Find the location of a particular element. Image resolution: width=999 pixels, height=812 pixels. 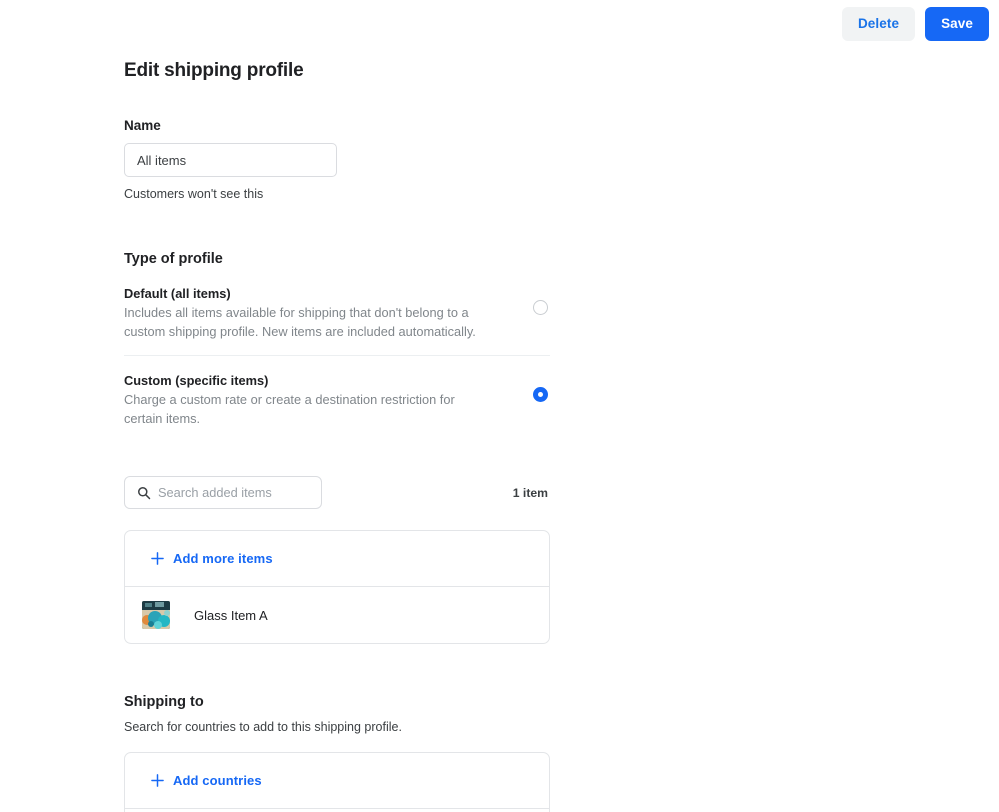

item-row: Glass Item A is located at coordinates (337, 614).